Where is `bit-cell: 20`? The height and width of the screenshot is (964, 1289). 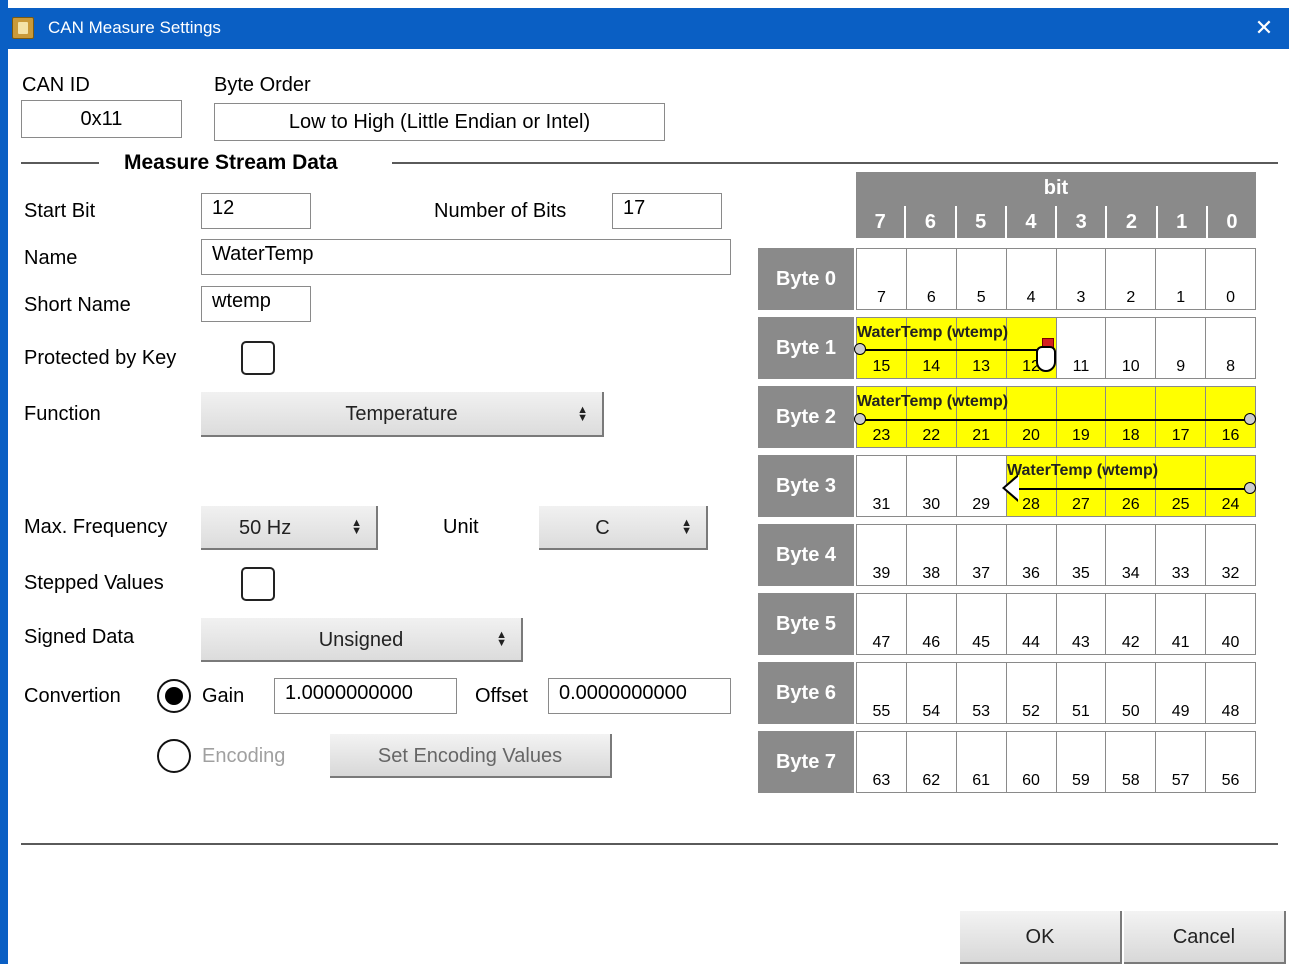 bit-cell: 20 is located at coordinates (1030, 417).